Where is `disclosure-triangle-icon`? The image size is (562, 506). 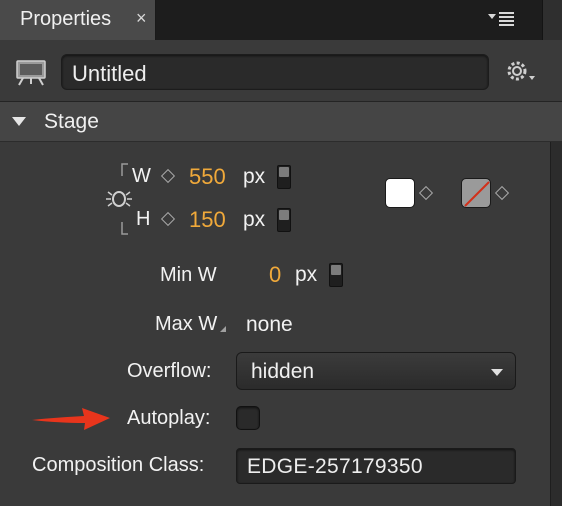
disclosure-triangle-icon is located at coordinates (19, 121).